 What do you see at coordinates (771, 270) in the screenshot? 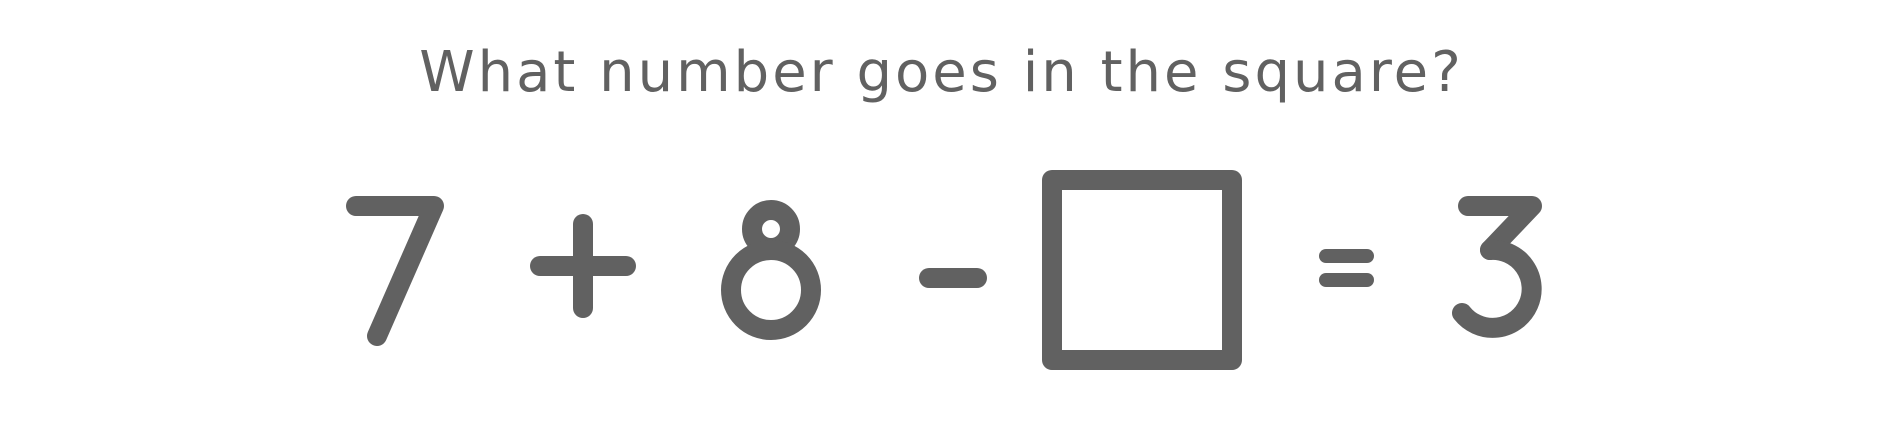
I see `digit-eight` at bounding box center [771, 270].